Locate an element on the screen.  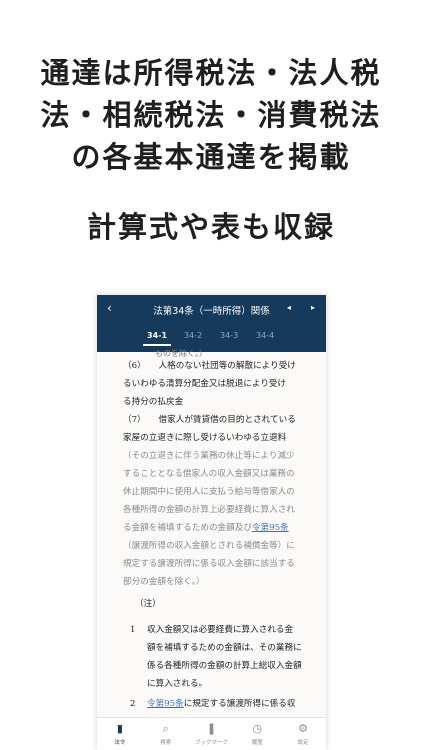
navbar: ‹ 法第34条（一時所得）関係 ◂ ▸ is located at coordinates (211, 309).